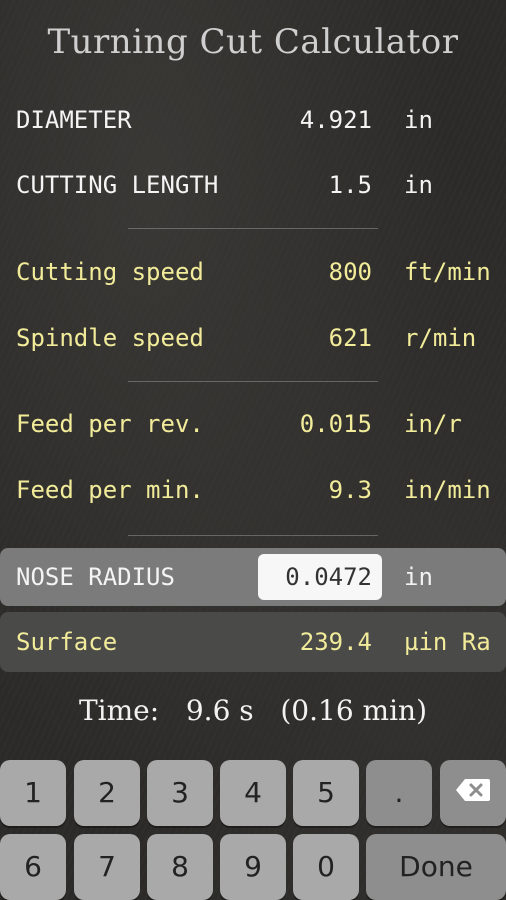 This screenshot has height=900, width=506. I want to click on key-8: 8, so click(180, 867).